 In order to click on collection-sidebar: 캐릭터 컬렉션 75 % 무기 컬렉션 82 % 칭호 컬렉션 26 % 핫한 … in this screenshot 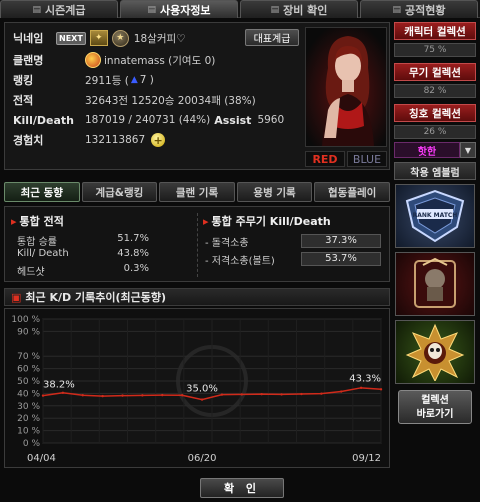, I will do `click(435, 223)`.